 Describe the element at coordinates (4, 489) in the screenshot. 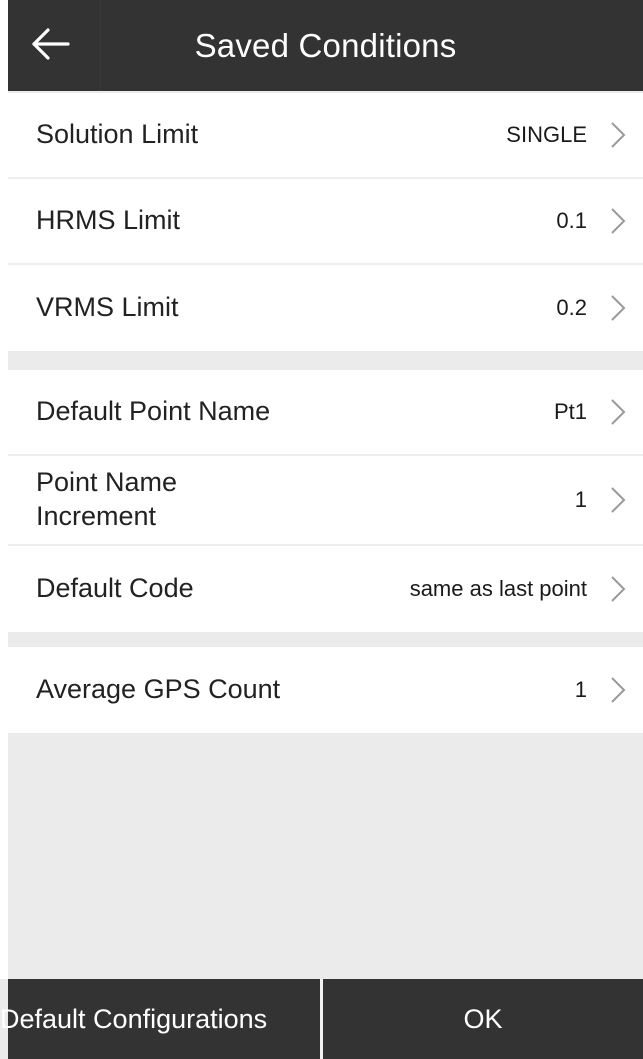

I see `left-edge` at that location.